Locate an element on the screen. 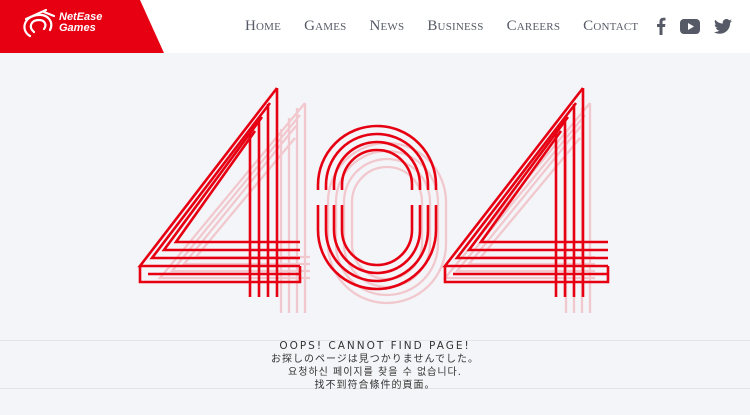 This screenshot has height=415, width=750. netease-games-logo: NetEase Games is located at coordinates (82, 26).